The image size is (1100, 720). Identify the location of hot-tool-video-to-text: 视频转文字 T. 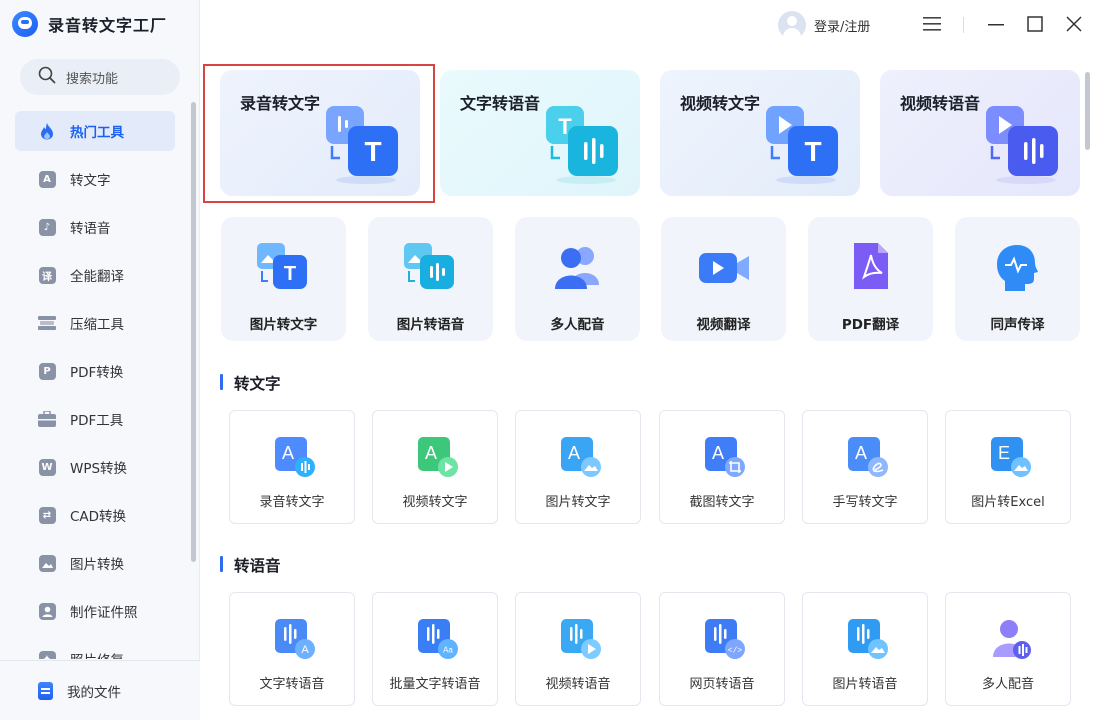
(760, 133).